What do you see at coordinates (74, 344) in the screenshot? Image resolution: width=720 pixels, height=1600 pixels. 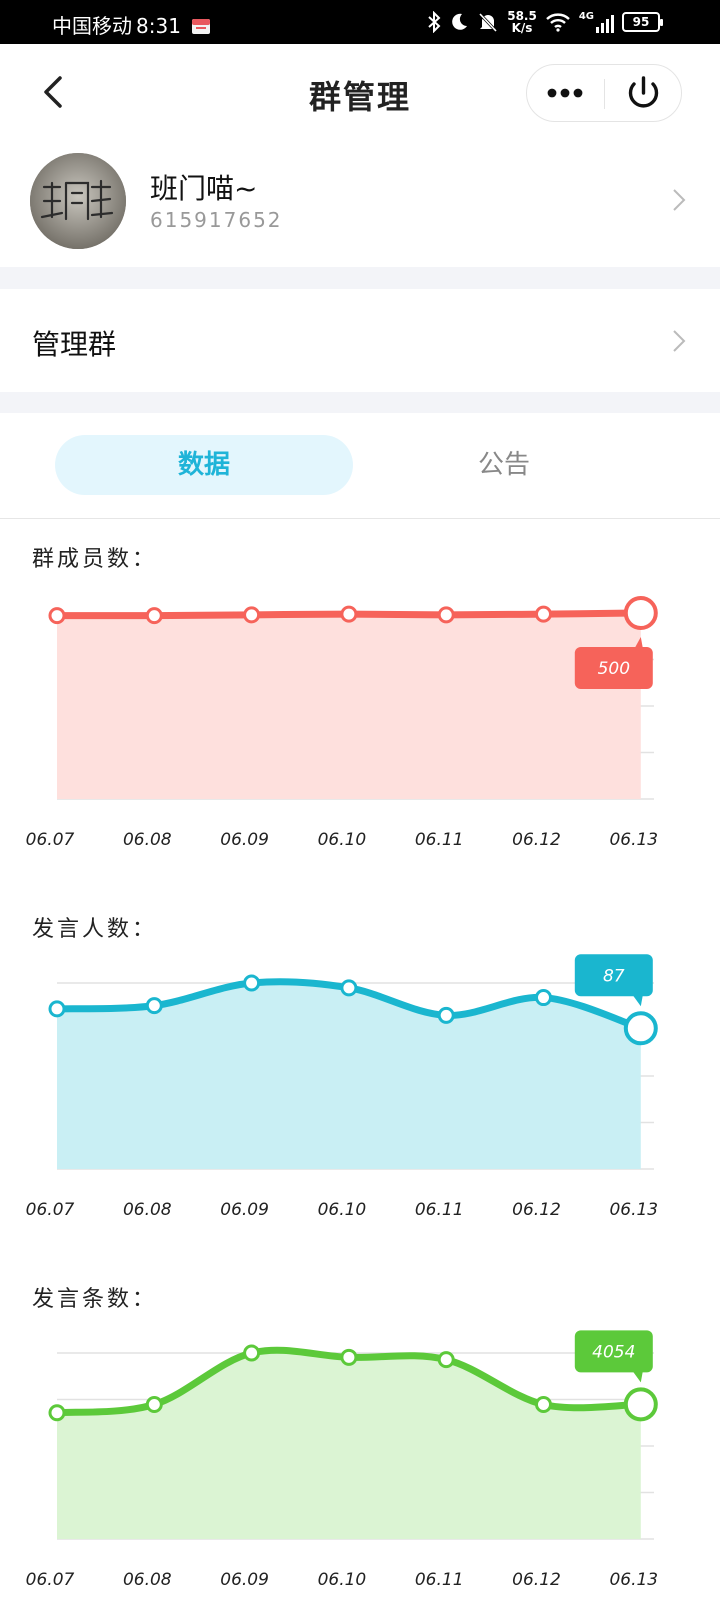 I see `manage-group-label: 管理群` at bounding box center [74, 344].